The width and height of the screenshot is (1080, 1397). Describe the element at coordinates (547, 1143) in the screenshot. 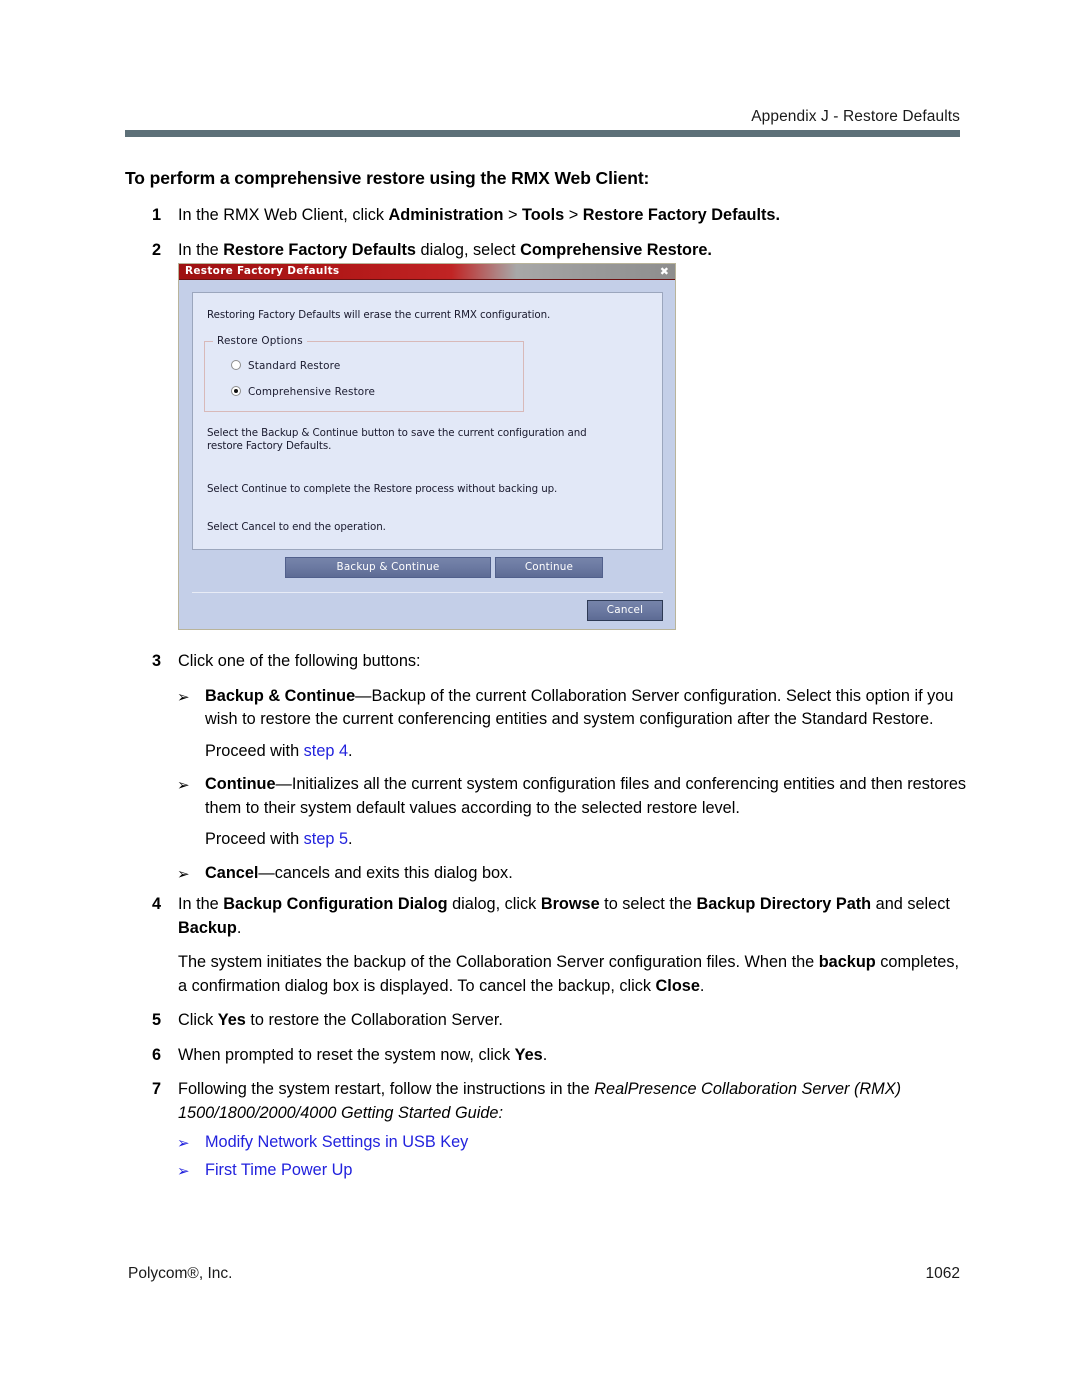

I see `bullet-link-usb: ➢ Modify Network Settings in USB Key` at that location.